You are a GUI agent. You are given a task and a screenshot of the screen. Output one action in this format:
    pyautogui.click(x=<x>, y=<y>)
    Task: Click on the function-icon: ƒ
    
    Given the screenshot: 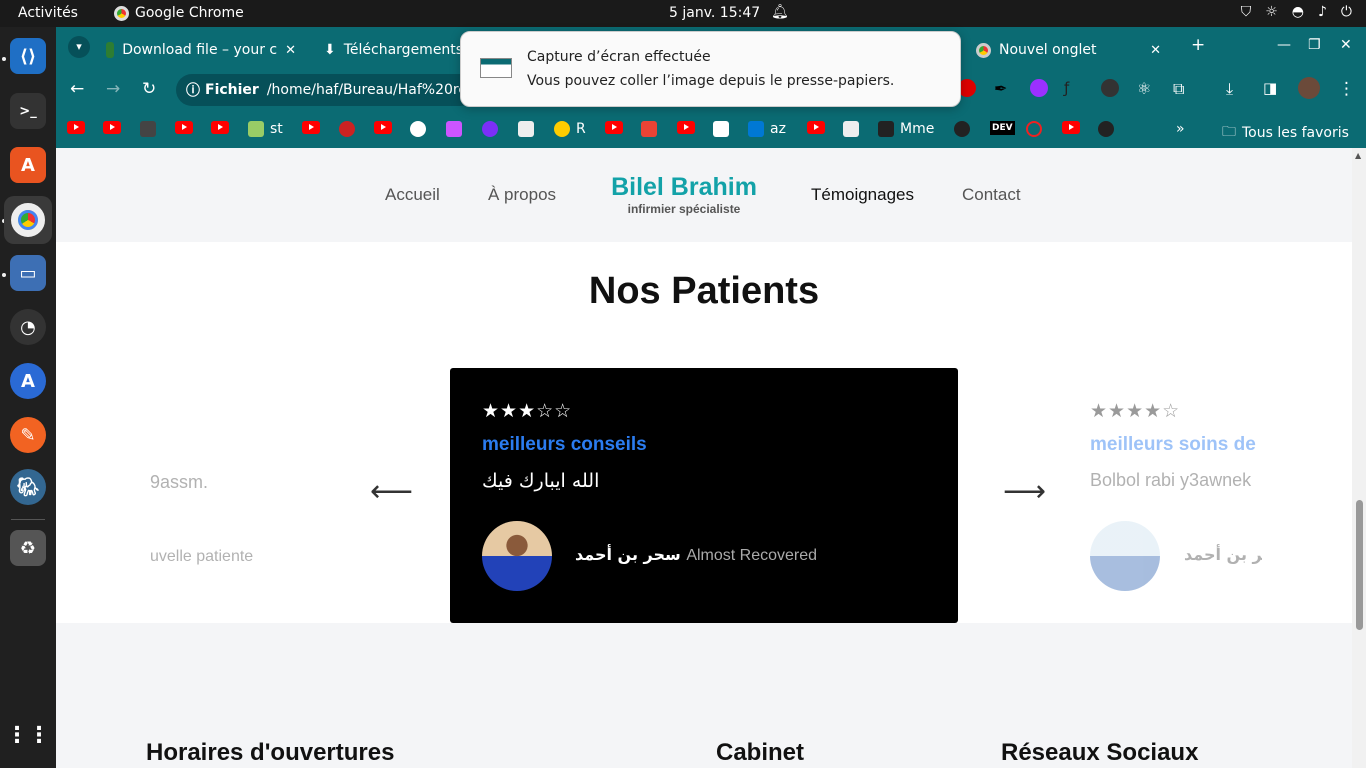 What is the action you would take?
    pyautogui.click(x=1073, y=88)
    